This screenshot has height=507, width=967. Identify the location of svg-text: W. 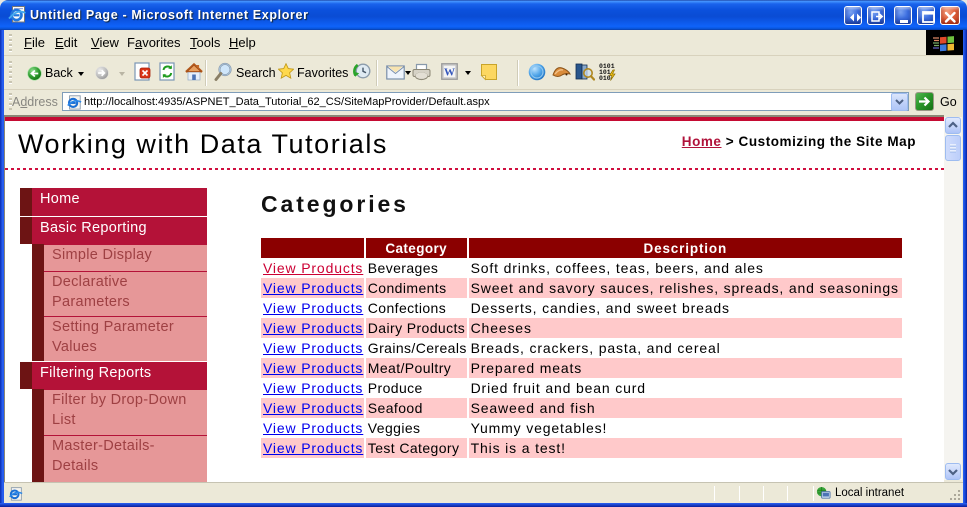
(449, 73).